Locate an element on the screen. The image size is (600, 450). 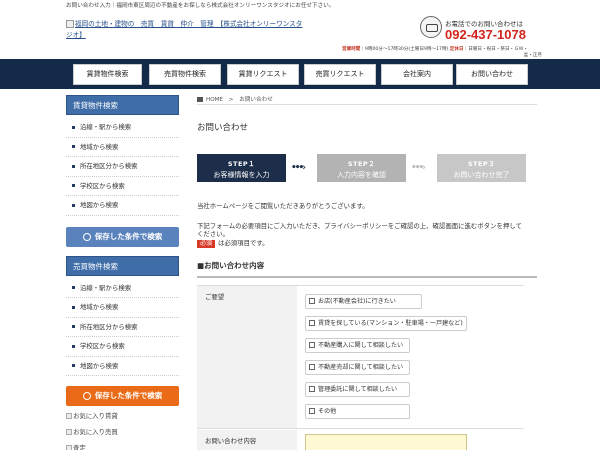
rent-search-by-area: 地域から検索 is located at coordinates (122, 147).